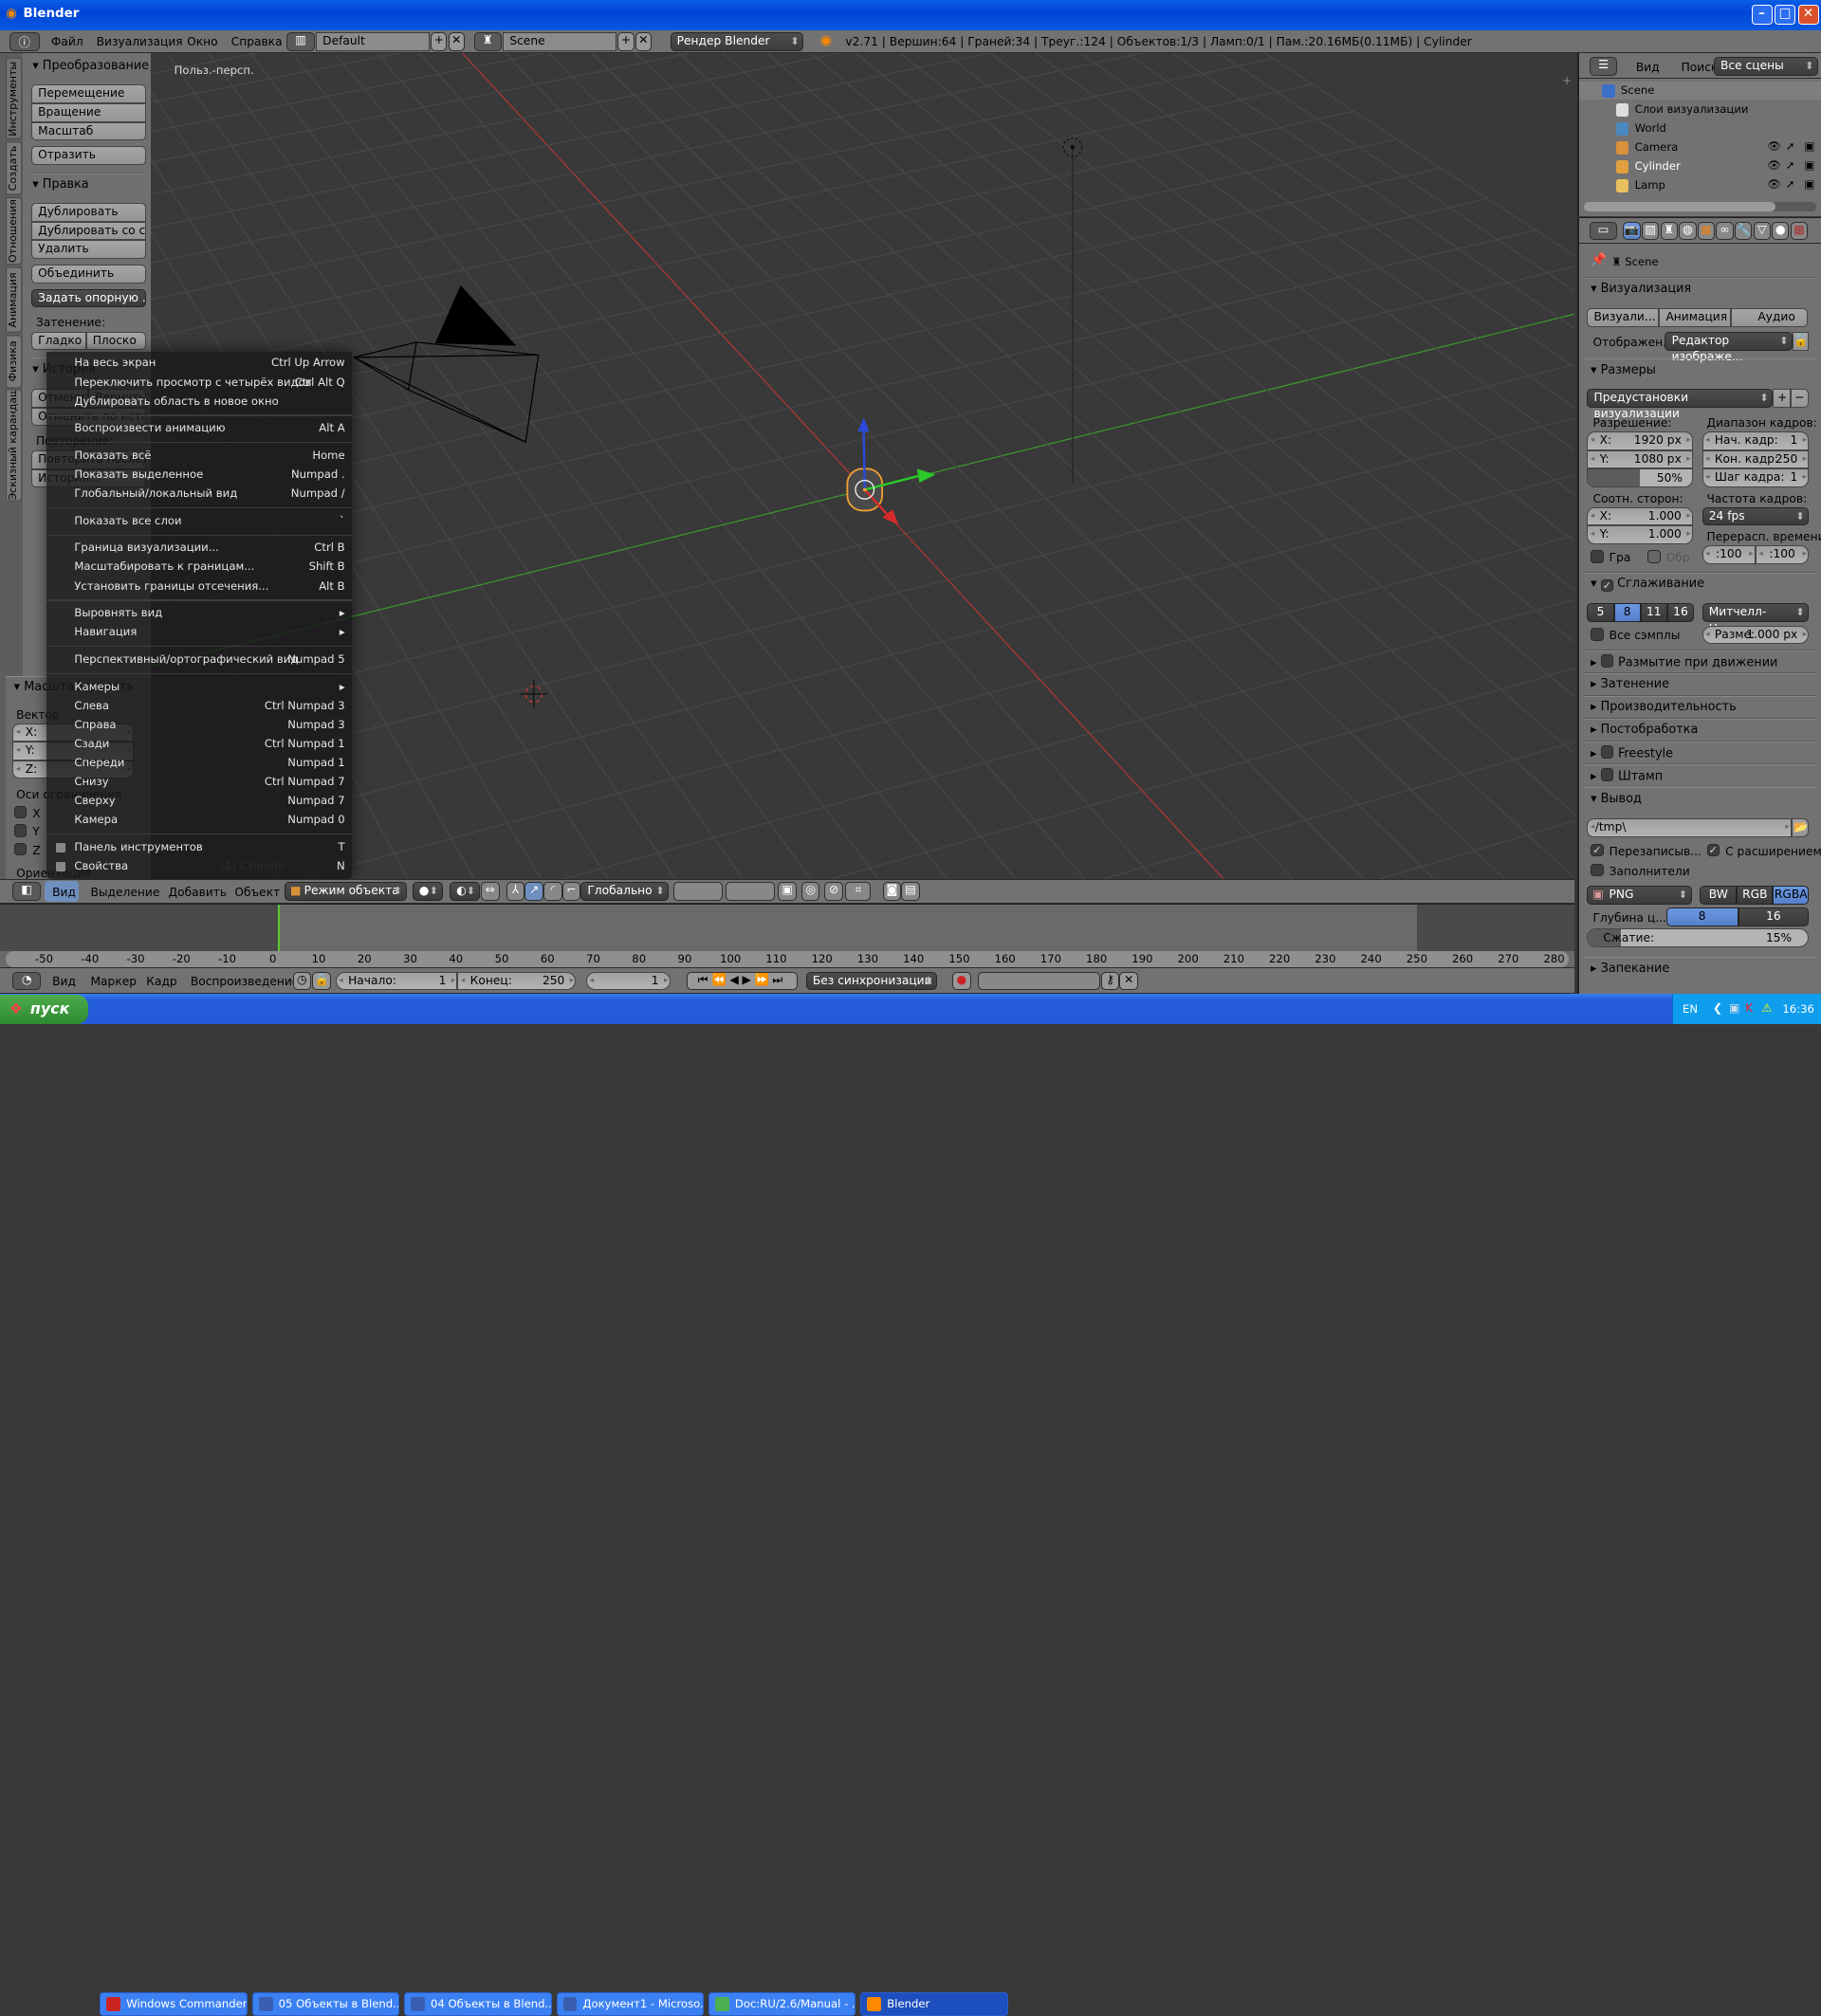  I want to click on menu-item-label: Показать выделенное, so click(138, 475).